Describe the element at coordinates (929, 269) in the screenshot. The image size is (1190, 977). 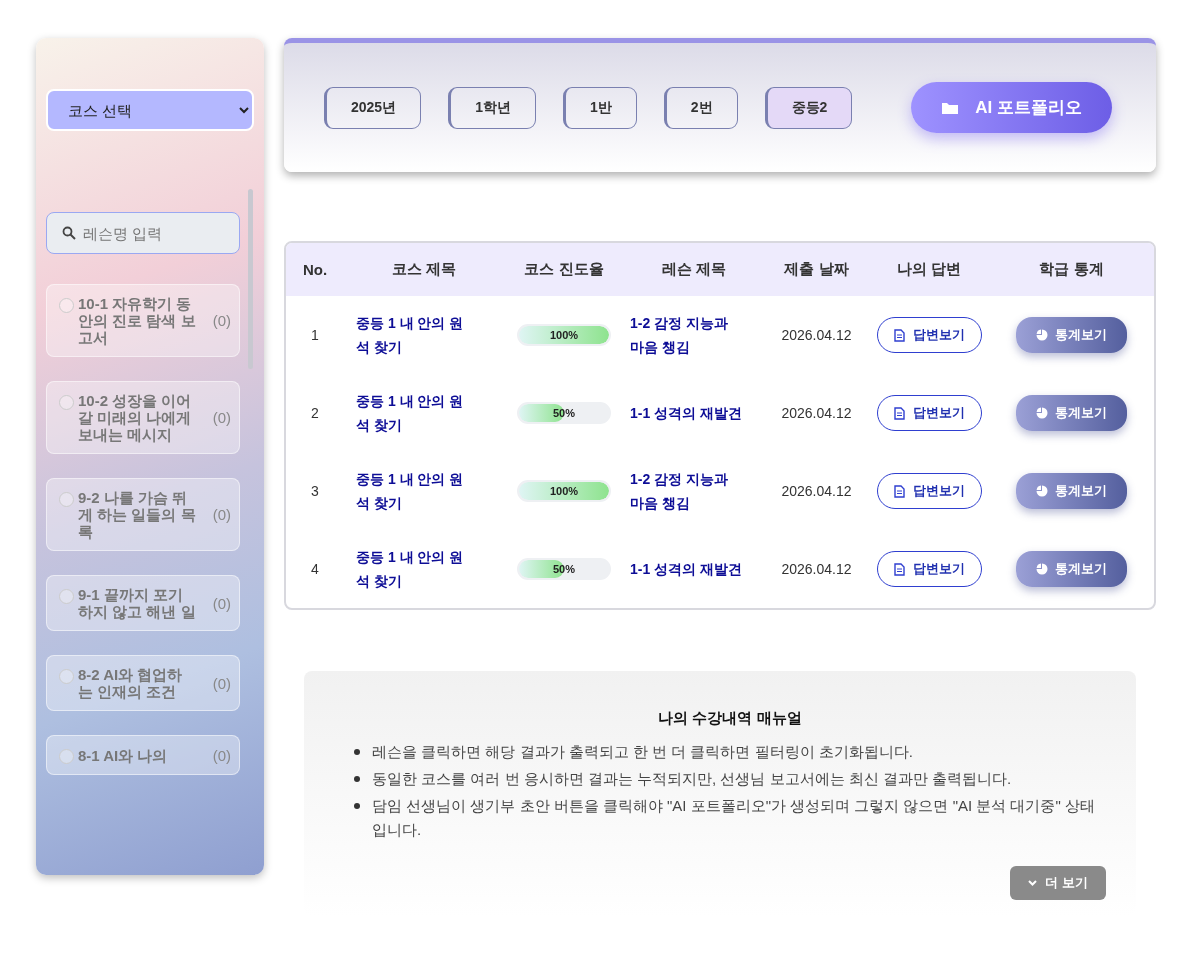
I see `column-header: 나의 답변` at that location.